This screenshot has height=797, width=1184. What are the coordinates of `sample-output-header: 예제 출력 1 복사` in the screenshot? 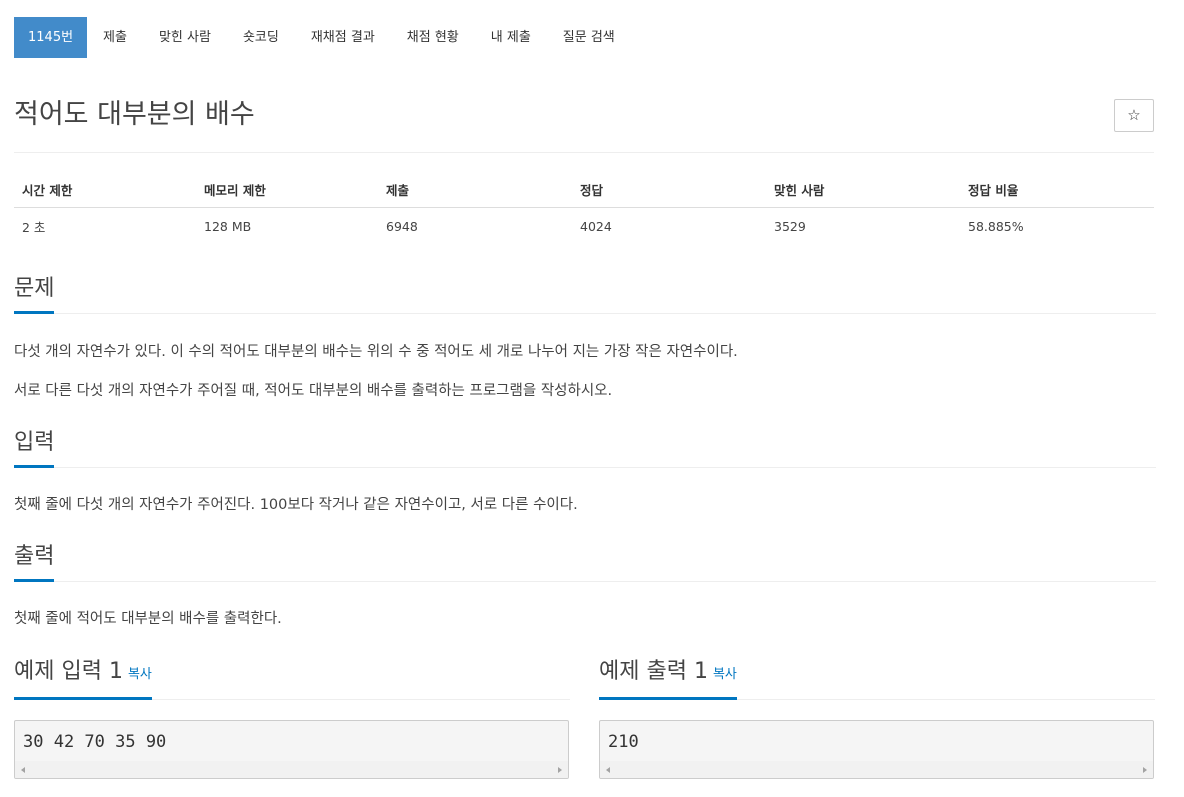 It's located at (877, 678).